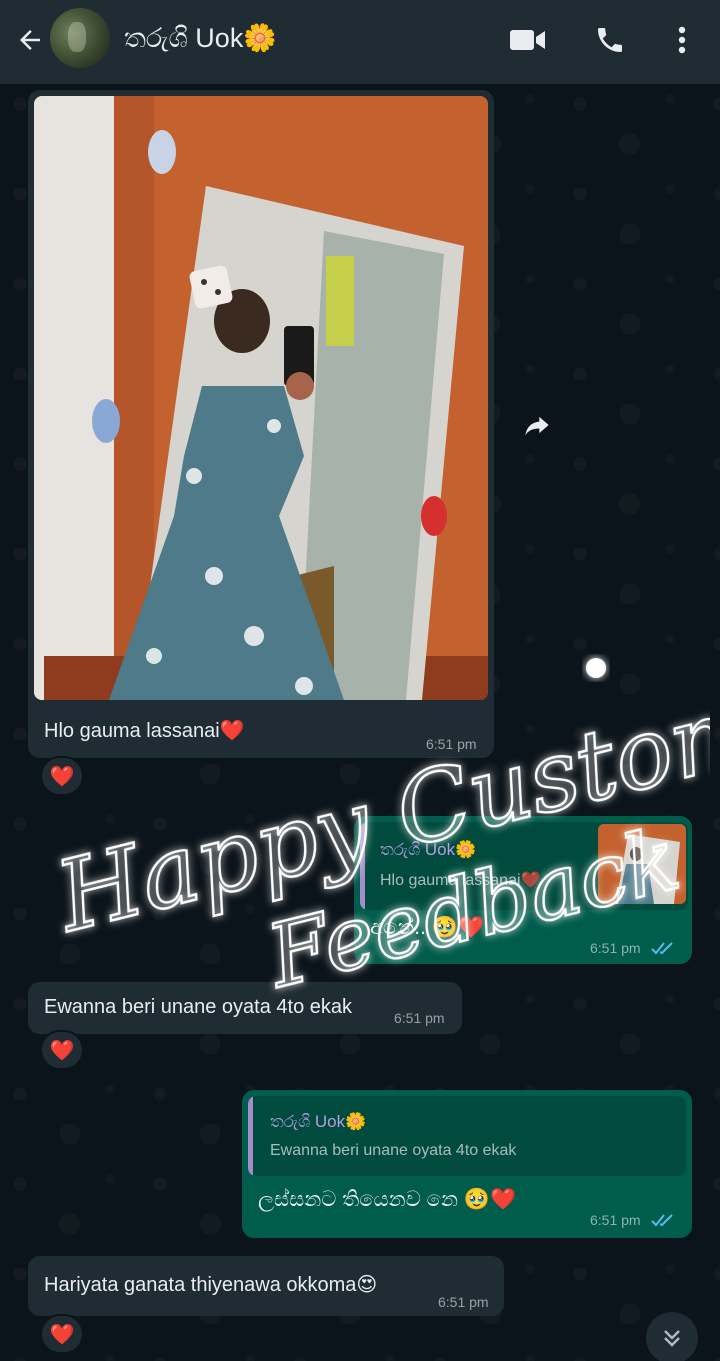  I want to click on double-chevron-down-icon, so click(672, 1338).